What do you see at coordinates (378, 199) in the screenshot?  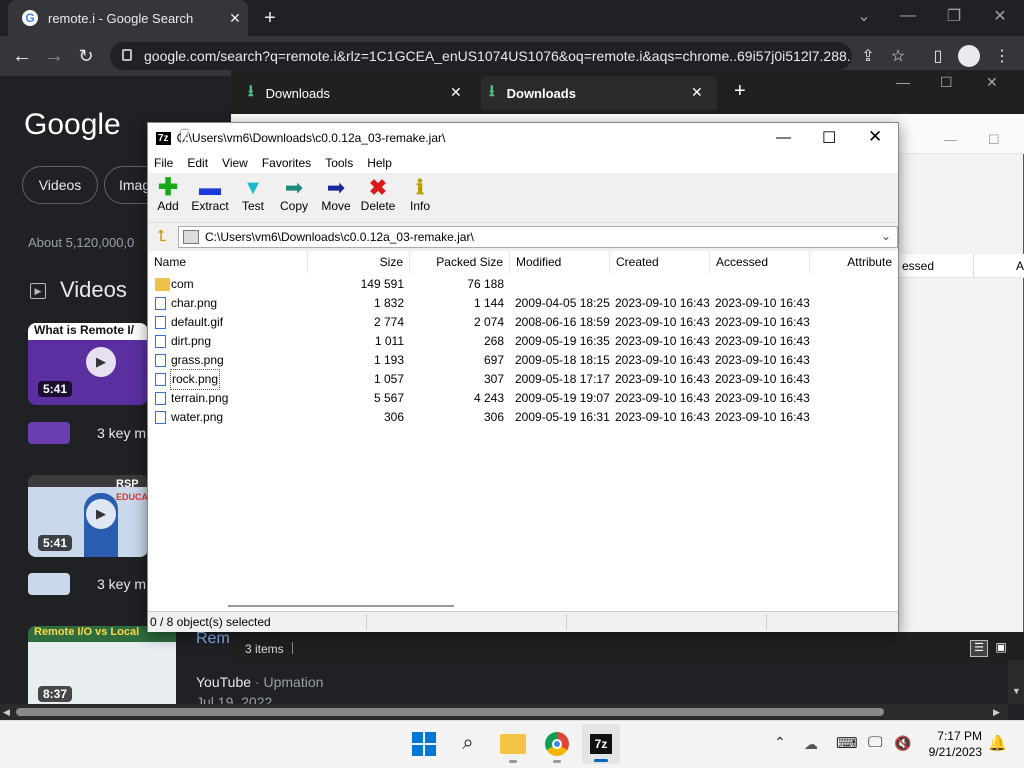 I see `delete-button: ✖ Delete` at bounding box center [378, 199].